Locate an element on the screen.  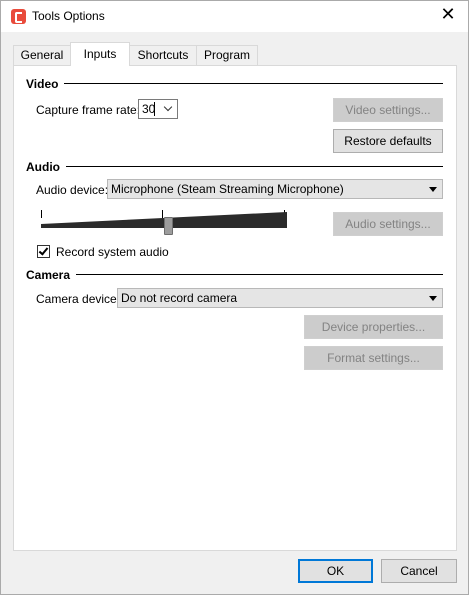
ok-button: OK is located at coordinates (335, 571).